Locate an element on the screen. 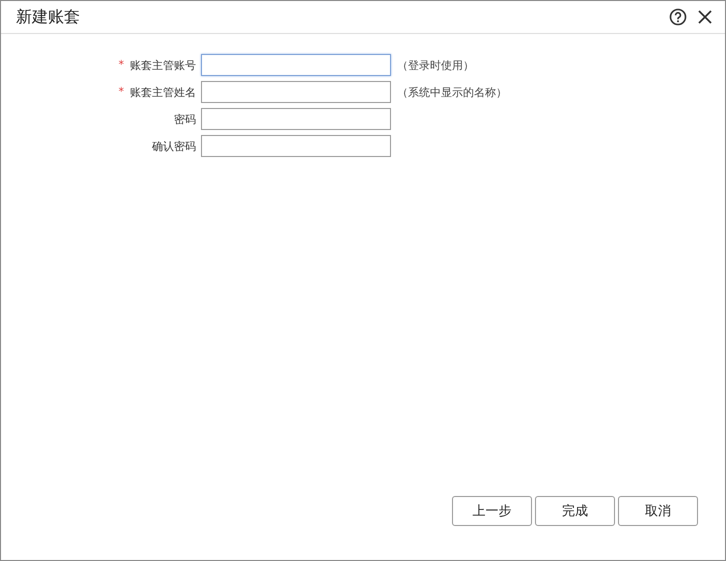 This screenshot has width=726, height=561. dialog-button: 完成 is located at coordinates (575, 511).